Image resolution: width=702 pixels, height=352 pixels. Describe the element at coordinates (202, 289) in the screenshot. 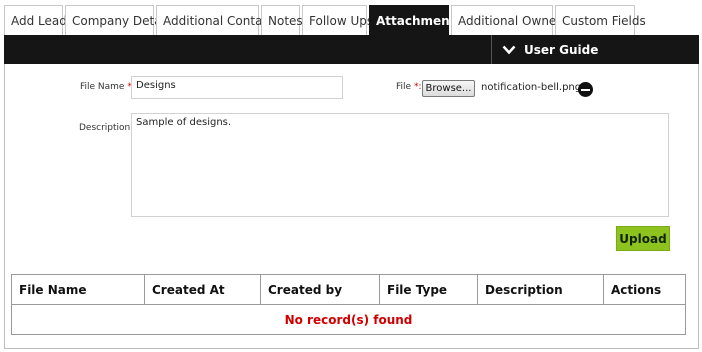

I see `column-created-at: Created At` at that location.